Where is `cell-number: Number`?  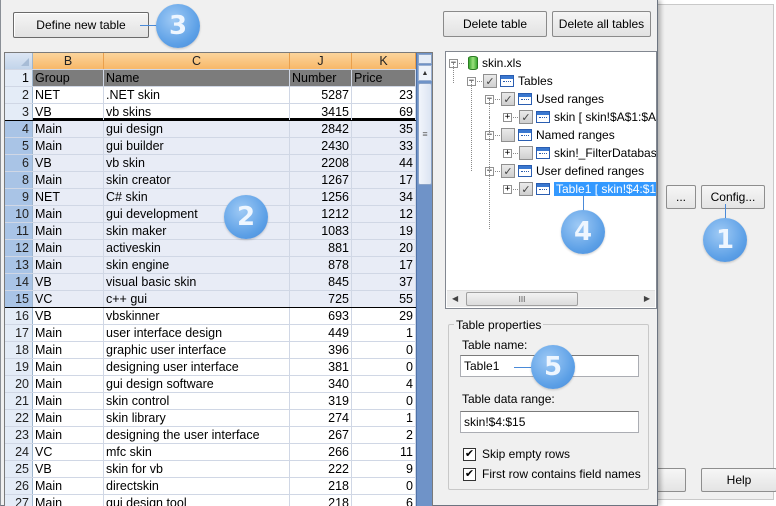 cell-number: Number is located at coordinates (321, 78).